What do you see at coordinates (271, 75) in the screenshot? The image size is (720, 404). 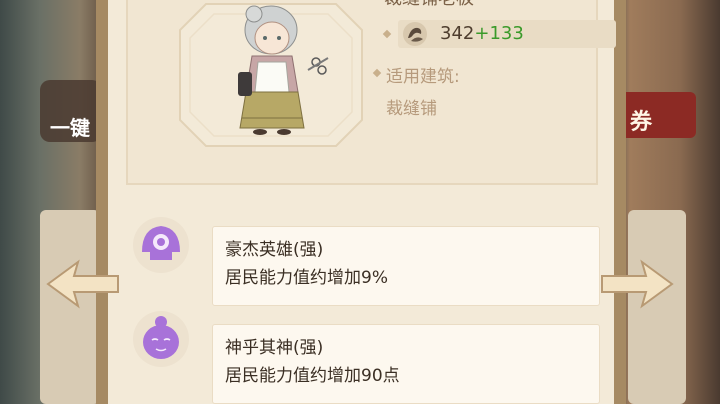 I see `character-portrait` at bounding box center [271, 75].